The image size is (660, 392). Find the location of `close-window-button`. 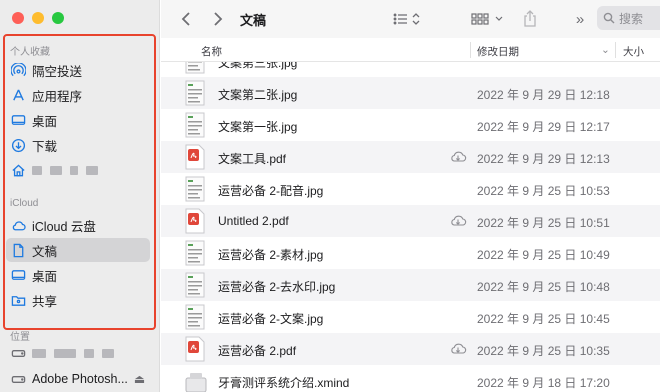

close-window-button is located at coordinates (18, 18).